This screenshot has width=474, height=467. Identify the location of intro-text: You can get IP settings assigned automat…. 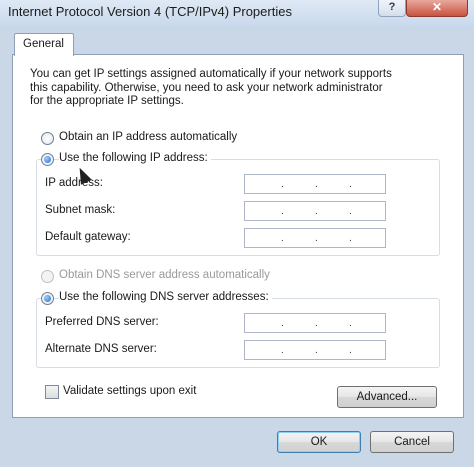
(240, 88).